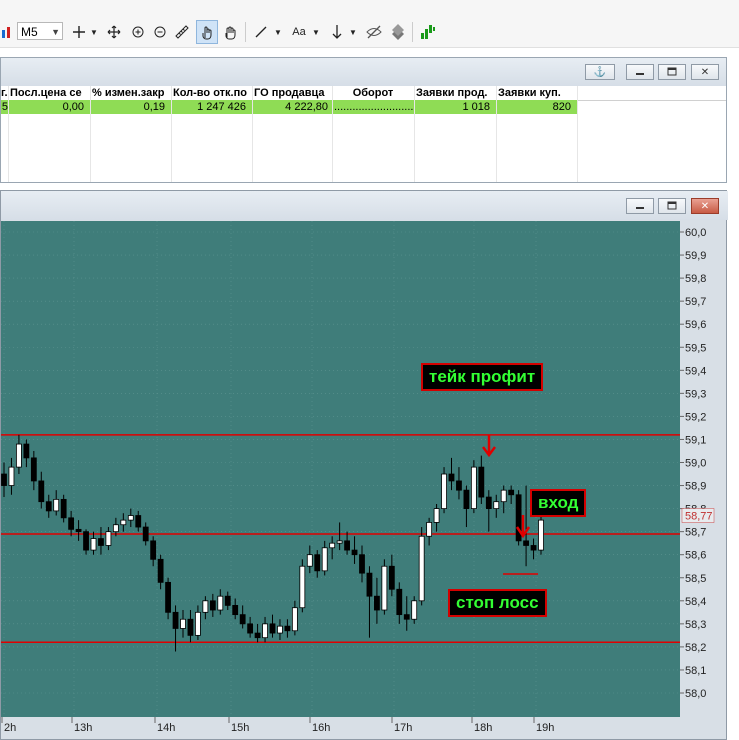 Image resolution: width=739 pixels, height=740 pixels. Describe the element at coordinates (211, 93) in the screenshot. I see `column-header: Кол-во отк.по` at that location.